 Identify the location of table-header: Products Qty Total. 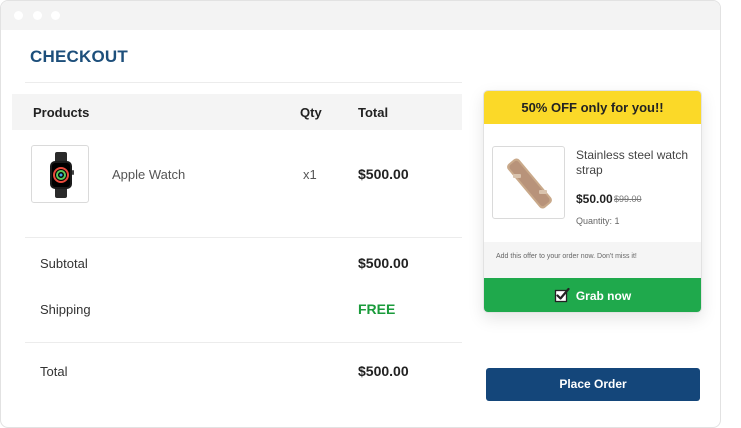
(237, 112).